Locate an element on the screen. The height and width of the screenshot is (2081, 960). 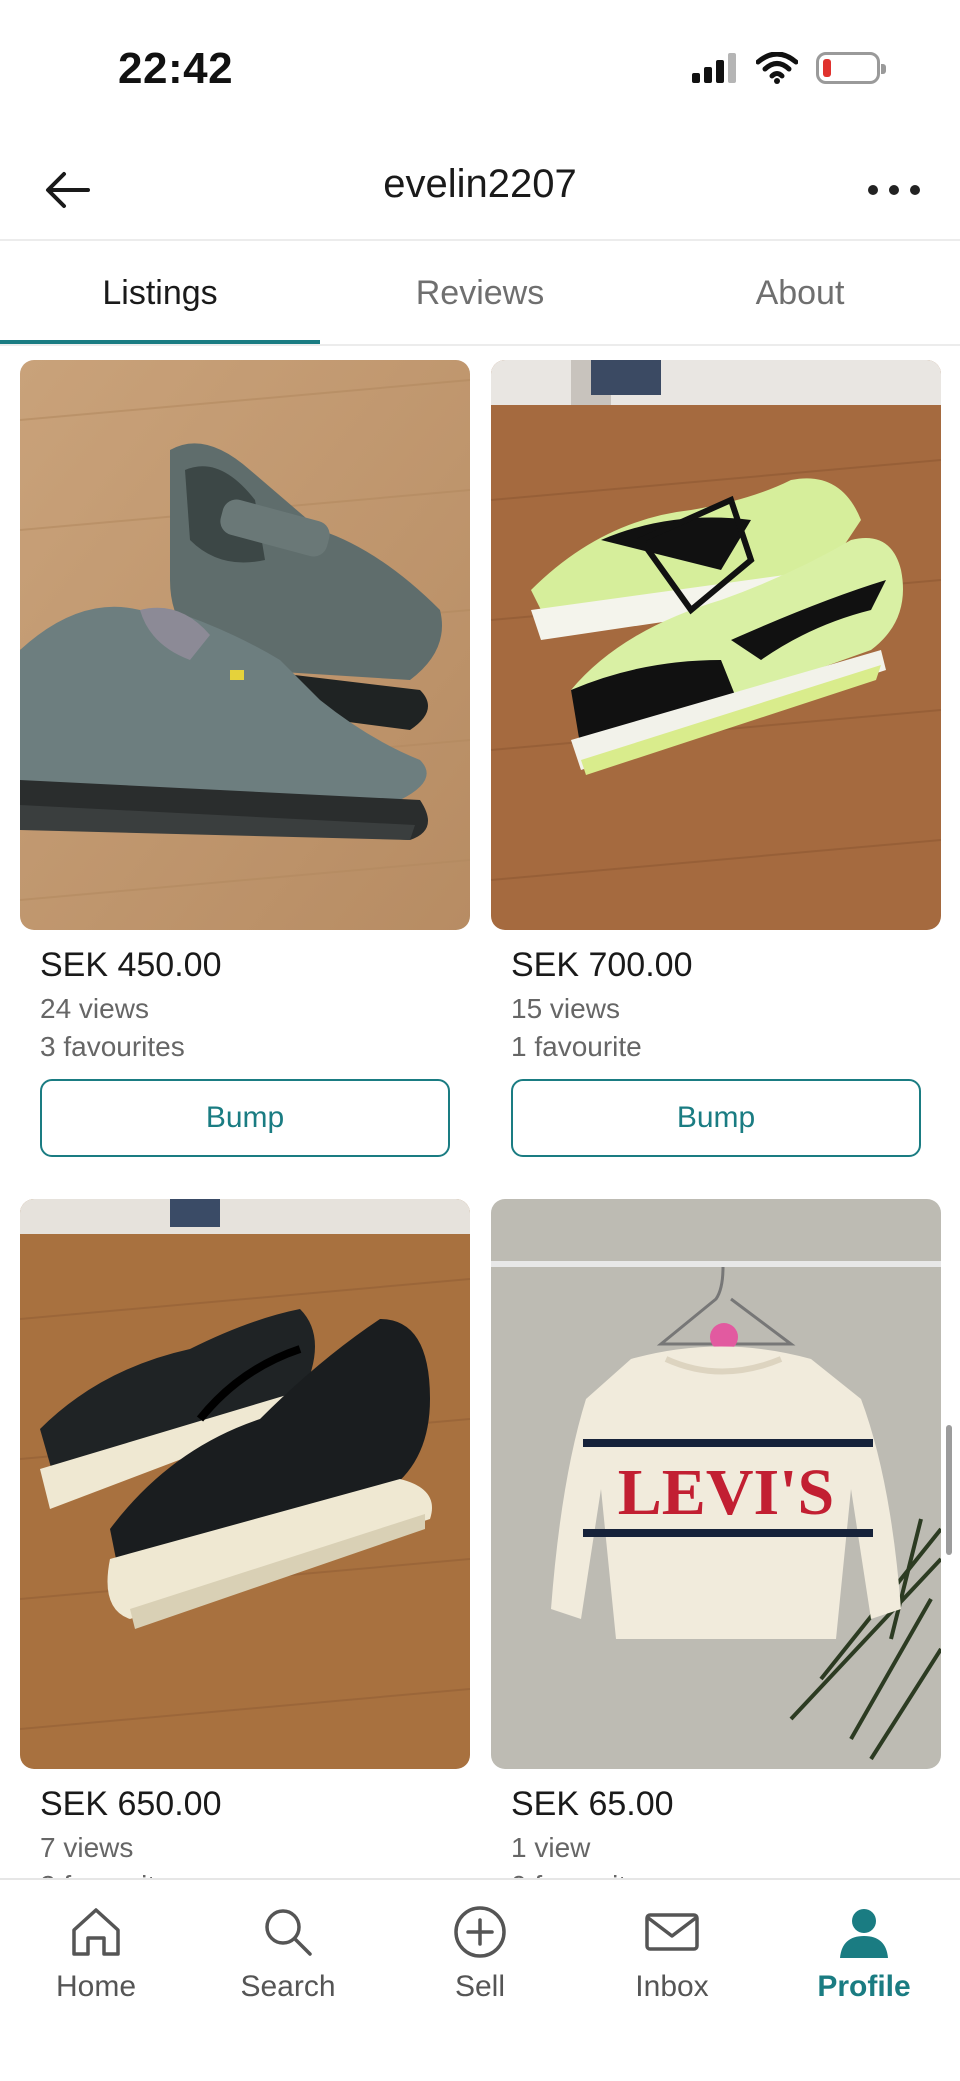
listing-favourites: 1 favourite is located at coordinates (576, 1046).